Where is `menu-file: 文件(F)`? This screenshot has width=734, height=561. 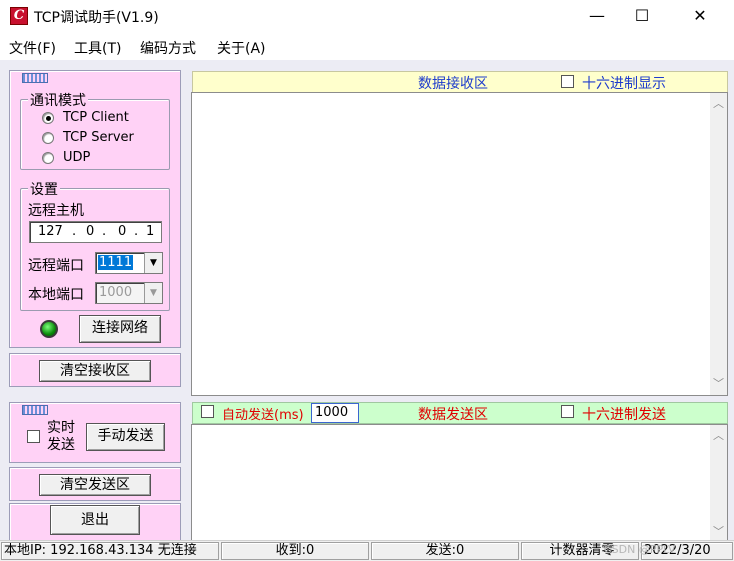 menu-file: 文件(F) is located at coordinates (32, 48).